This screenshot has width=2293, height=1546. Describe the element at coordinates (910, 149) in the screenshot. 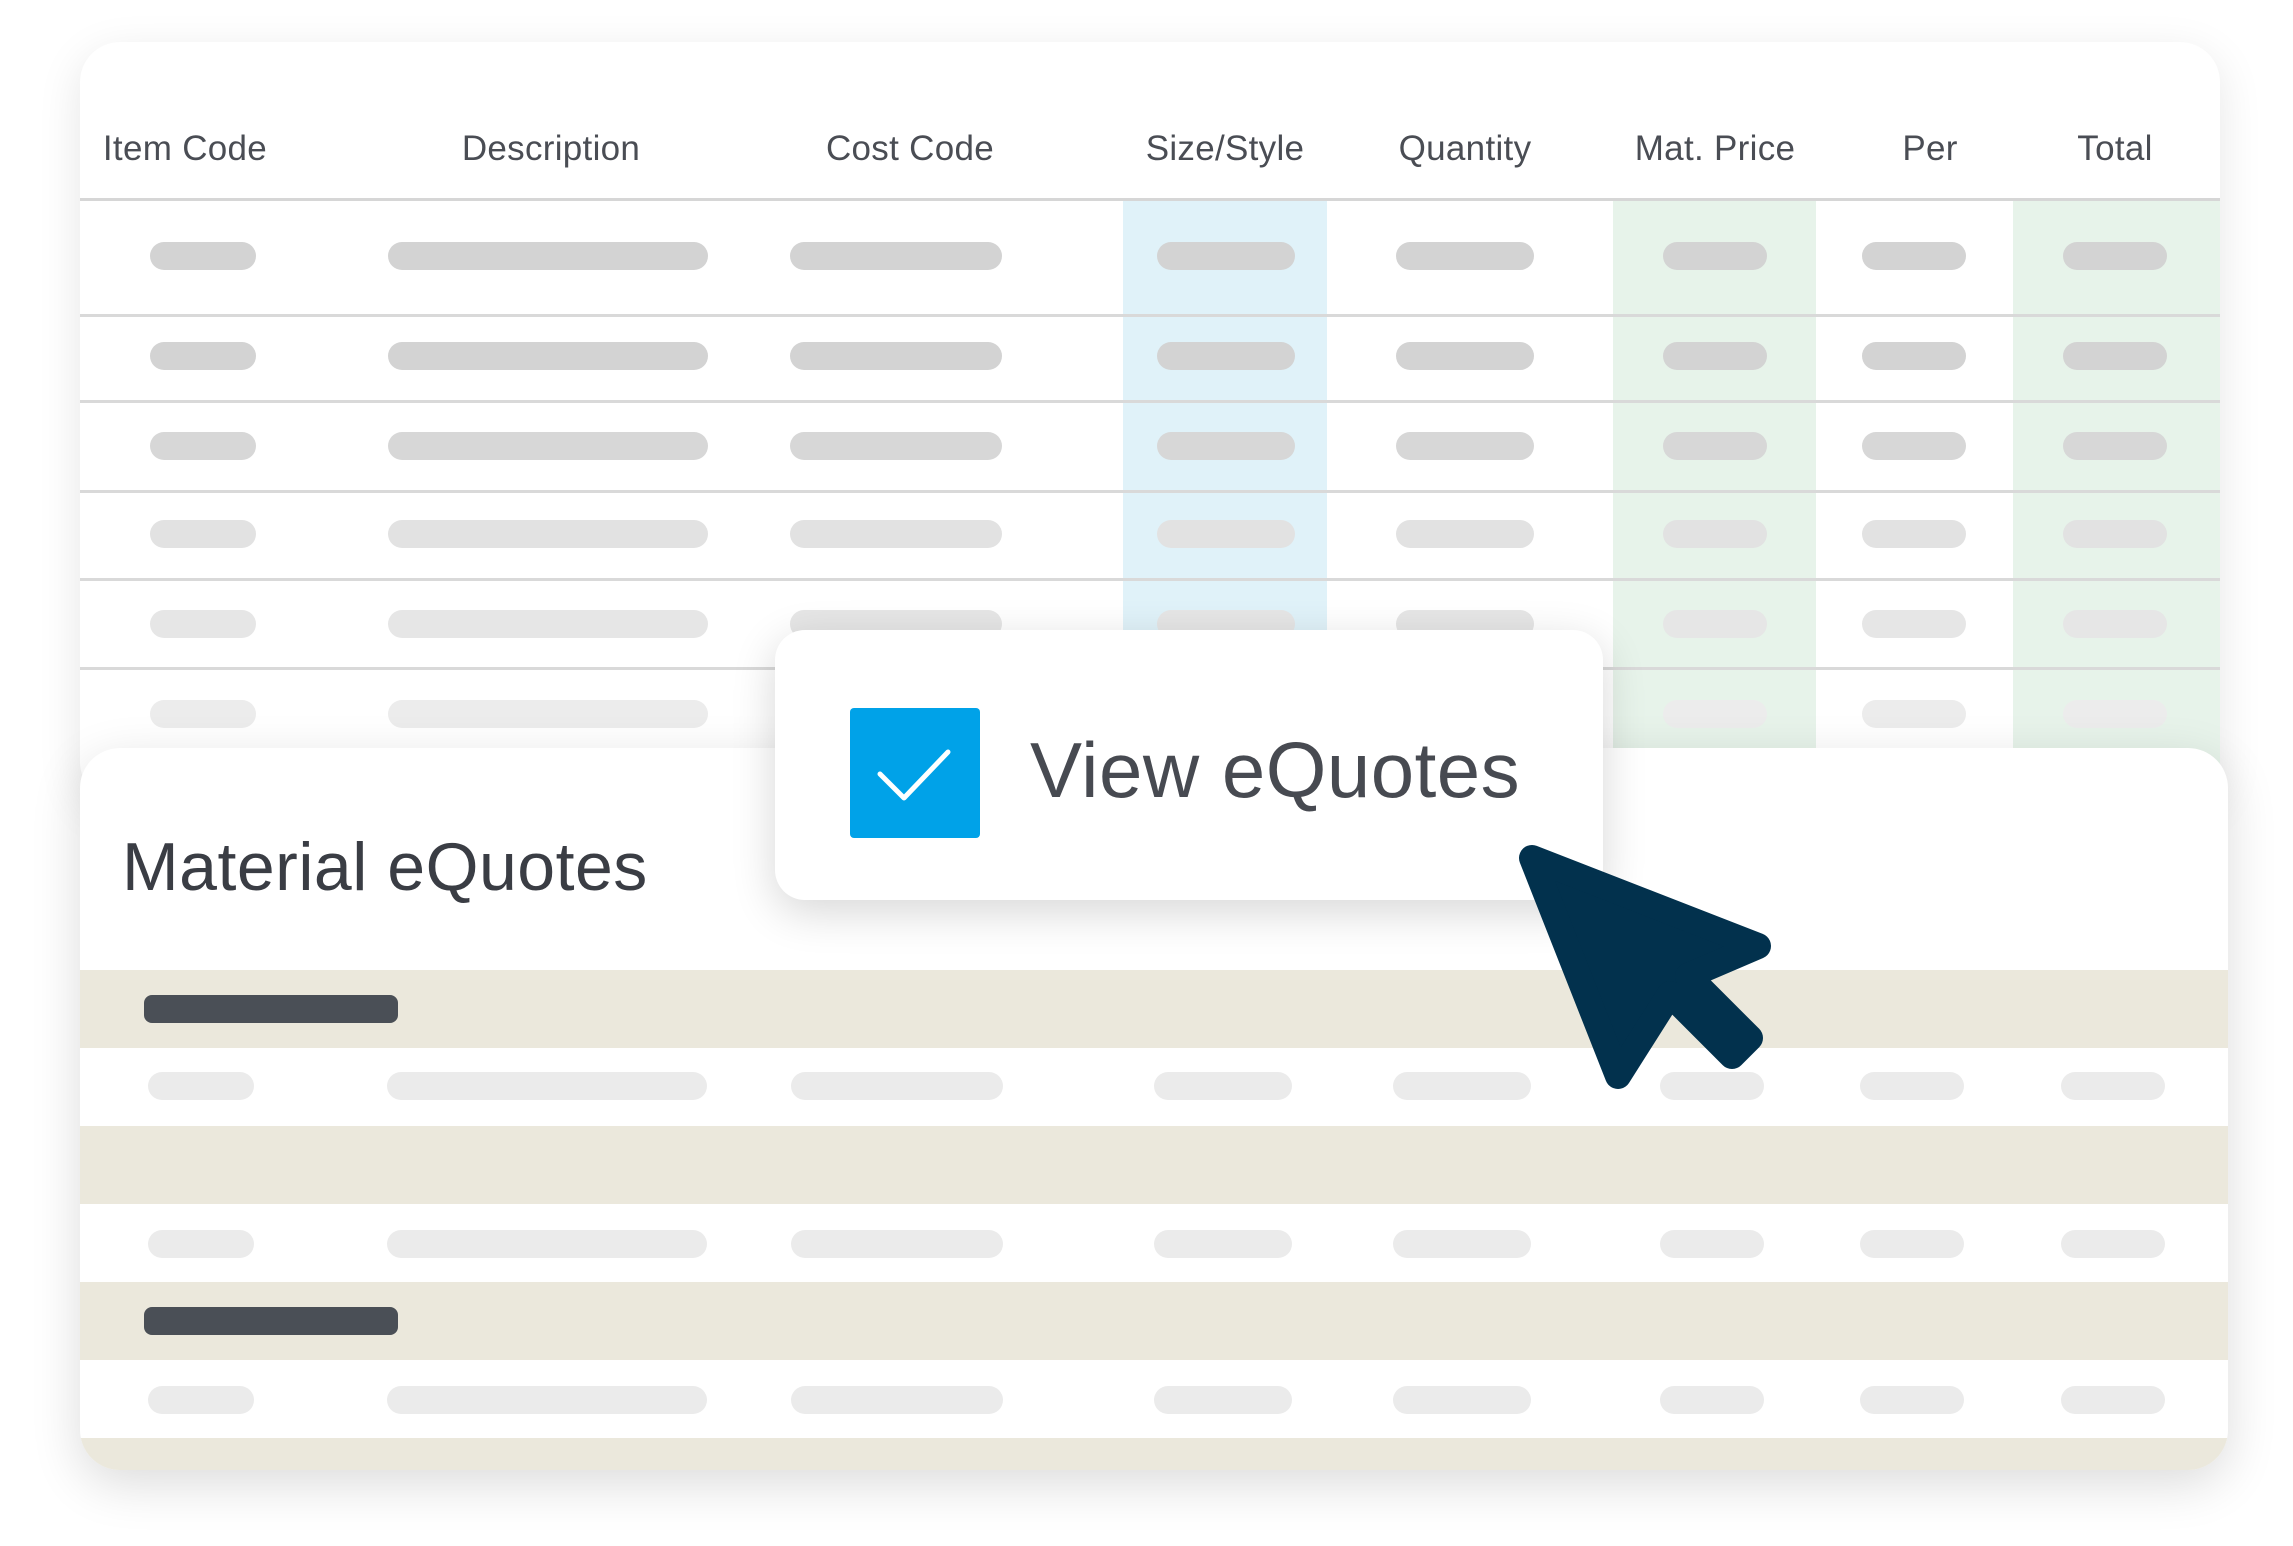

I see `header-cost-code: Cost Code` at that location.